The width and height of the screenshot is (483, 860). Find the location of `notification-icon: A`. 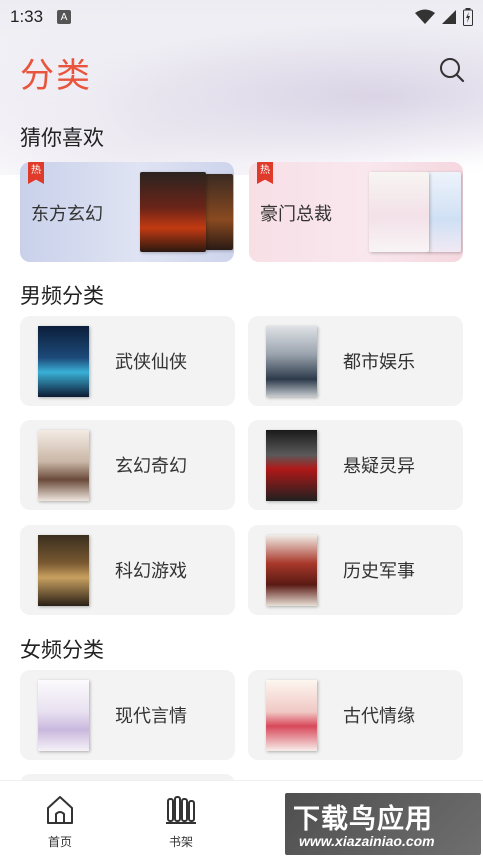

notification-icon: A is located at coordinates (64, 17).